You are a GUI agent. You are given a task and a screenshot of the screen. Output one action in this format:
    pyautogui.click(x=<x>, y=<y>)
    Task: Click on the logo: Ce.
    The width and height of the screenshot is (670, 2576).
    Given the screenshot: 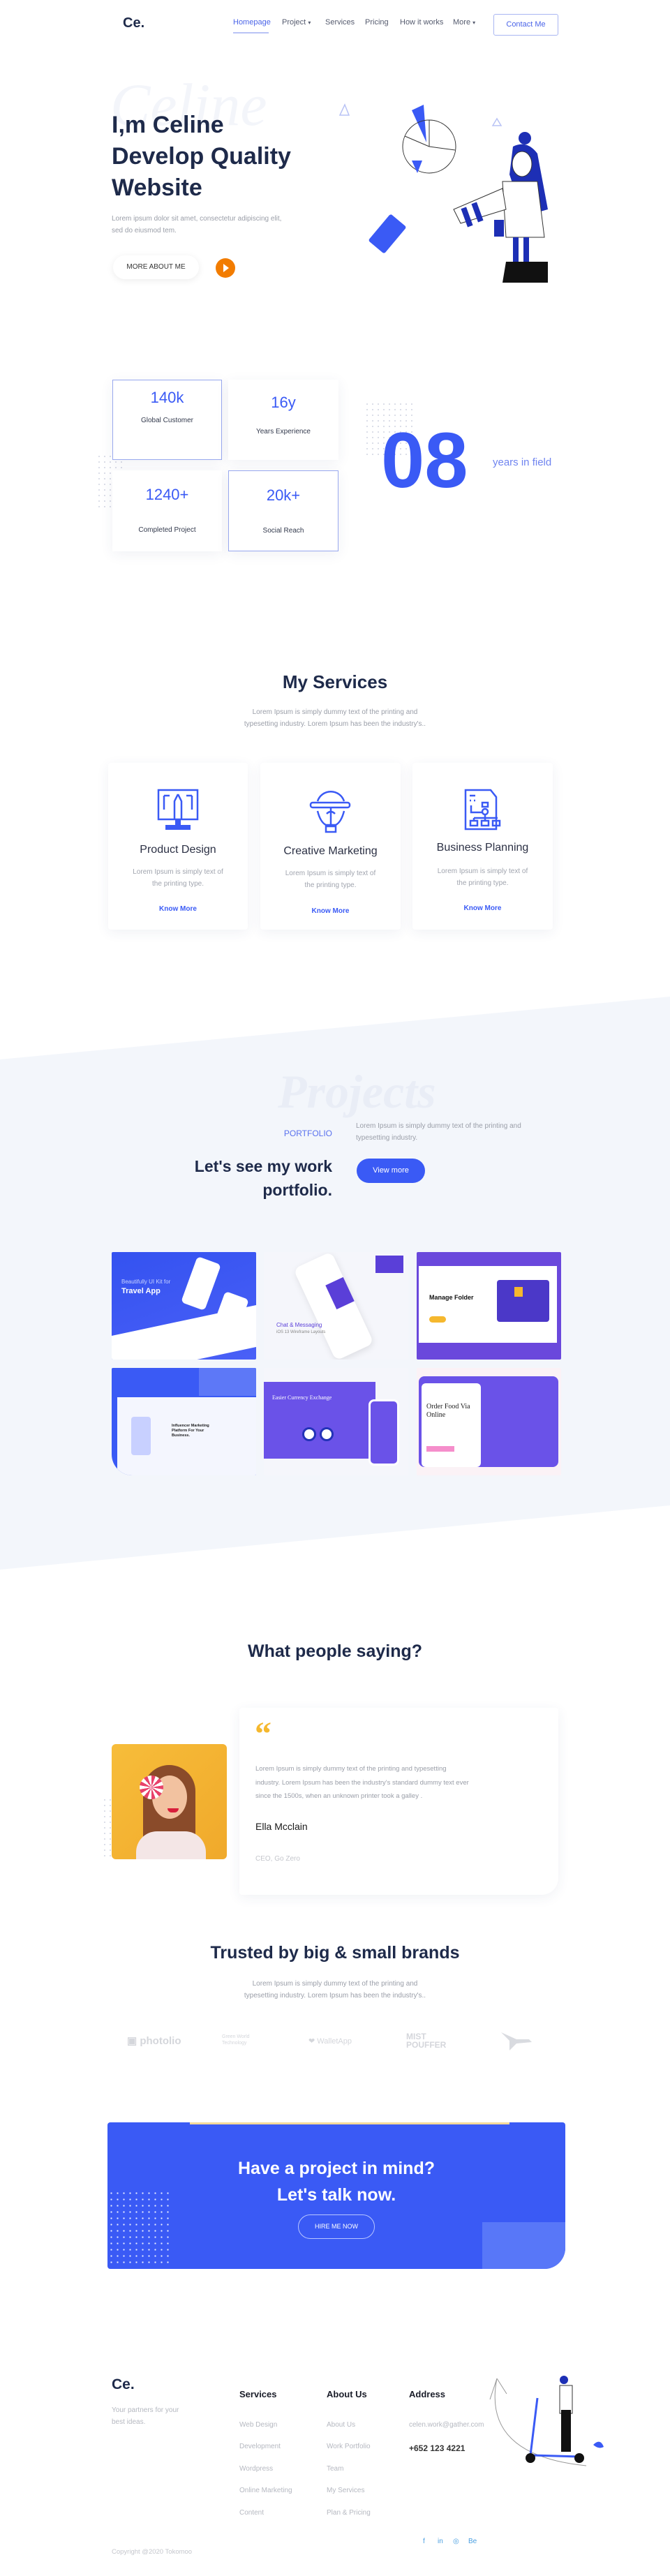 What is the action you would take?
    pyautogui.click(x=133, y=23)
    